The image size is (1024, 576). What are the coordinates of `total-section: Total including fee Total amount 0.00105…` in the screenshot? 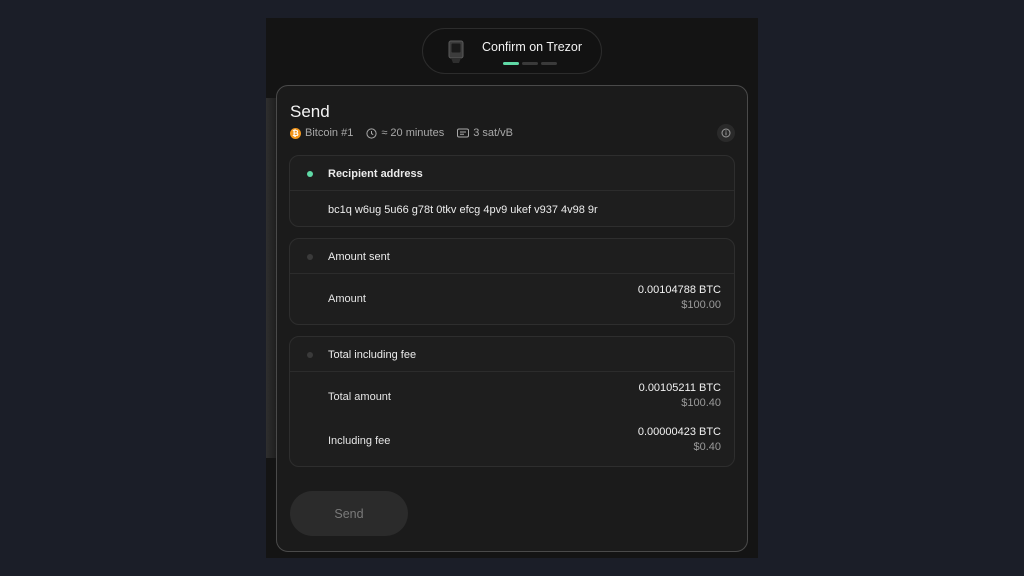 It's located at (512, 401).